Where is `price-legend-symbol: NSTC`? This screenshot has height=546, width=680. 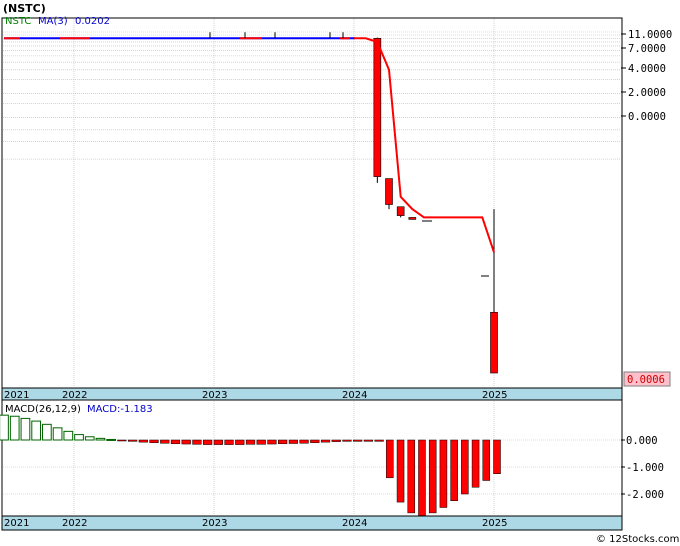 price-legend-symbol: NSTC is located at coordinates (18, 21).